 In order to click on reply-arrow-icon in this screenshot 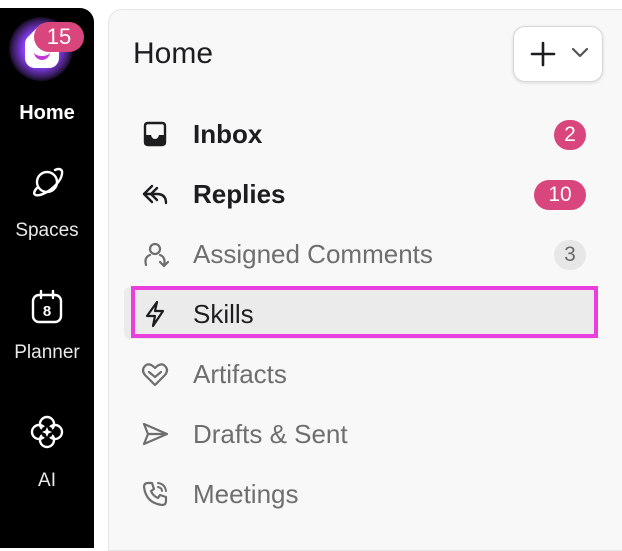, I will do `click(155, 194)`.